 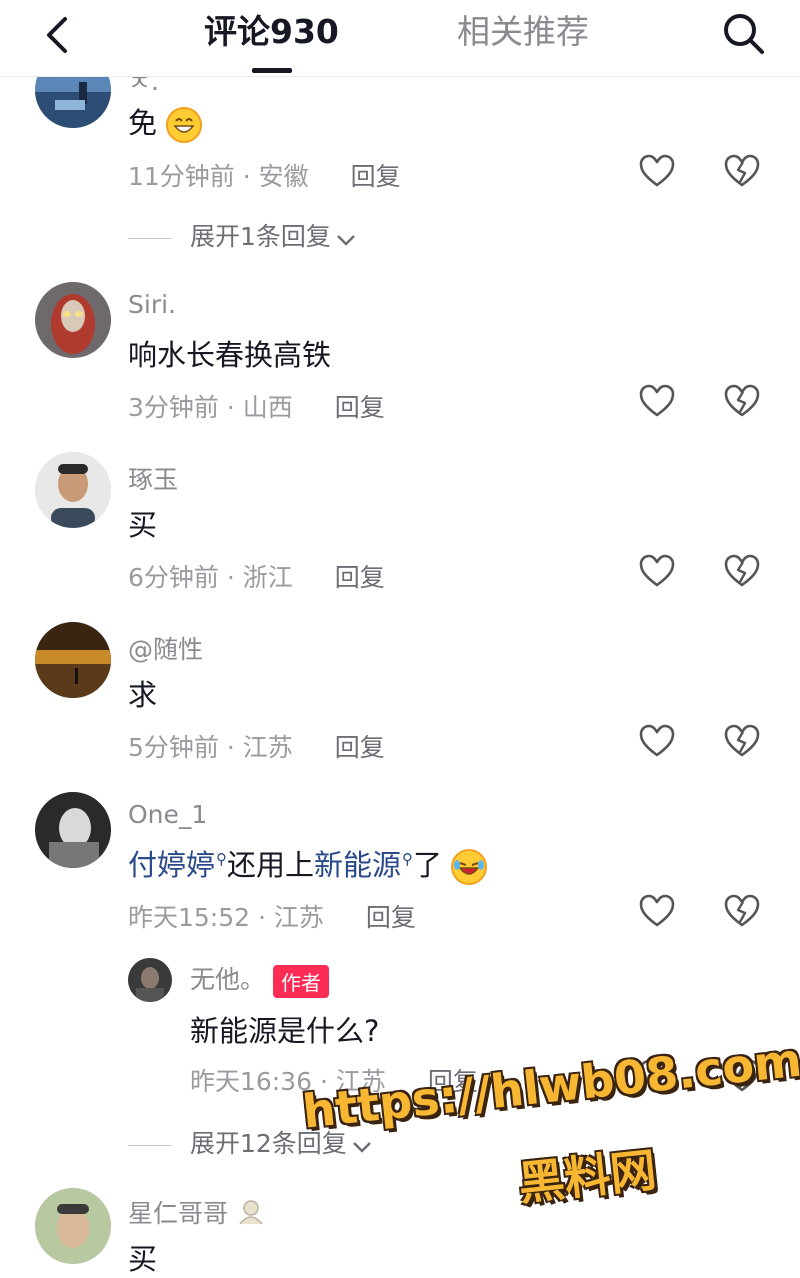 I want to click on comment-item: 琢玉 买 6分钟前 · 浙江 回复, so click(x=400, y=527).